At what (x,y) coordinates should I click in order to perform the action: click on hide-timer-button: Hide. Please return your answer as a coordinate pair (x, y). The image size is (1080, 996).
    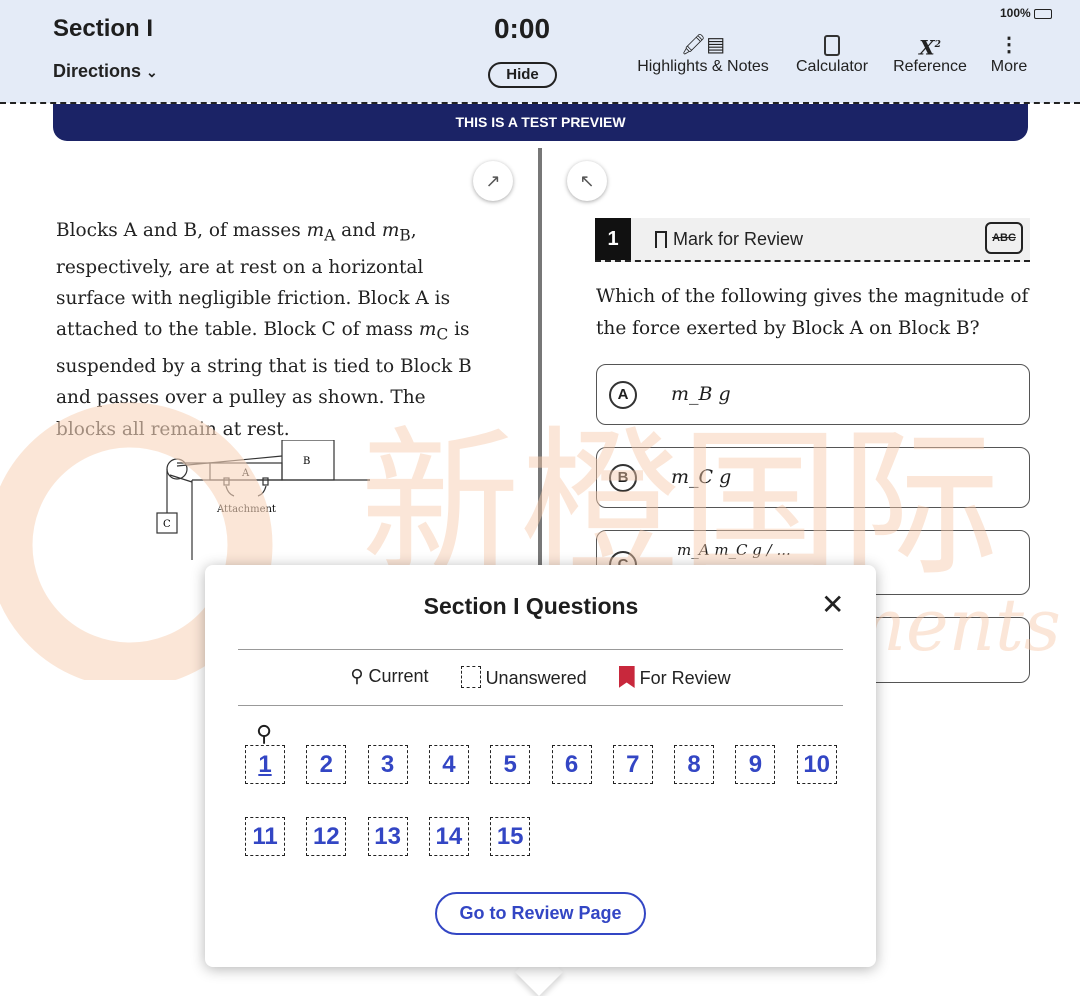
    Looking at the image, I should click on (522, 75).